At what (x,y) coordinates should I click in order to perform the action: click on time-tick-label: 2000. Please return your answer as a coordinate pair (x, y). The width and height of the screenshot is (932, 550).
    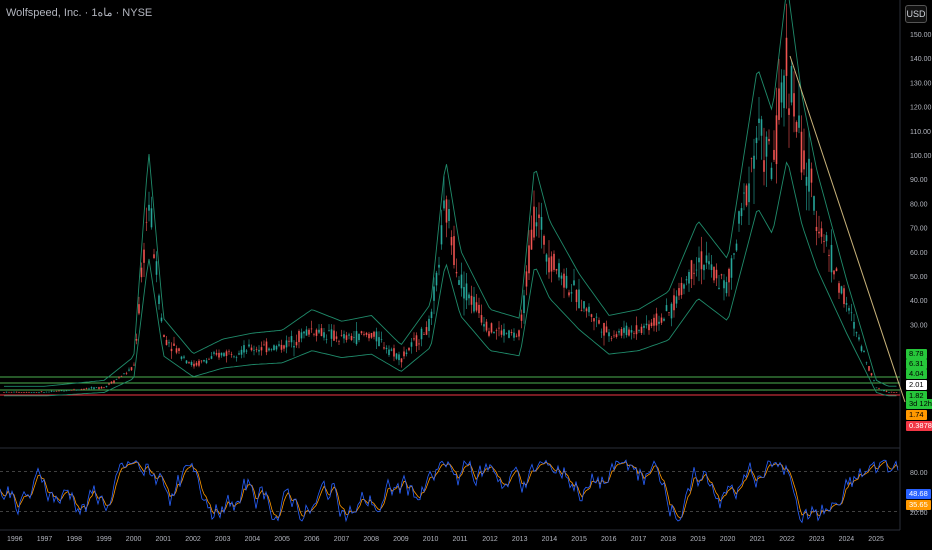
    Looking at the image, I should click on (134, 539).